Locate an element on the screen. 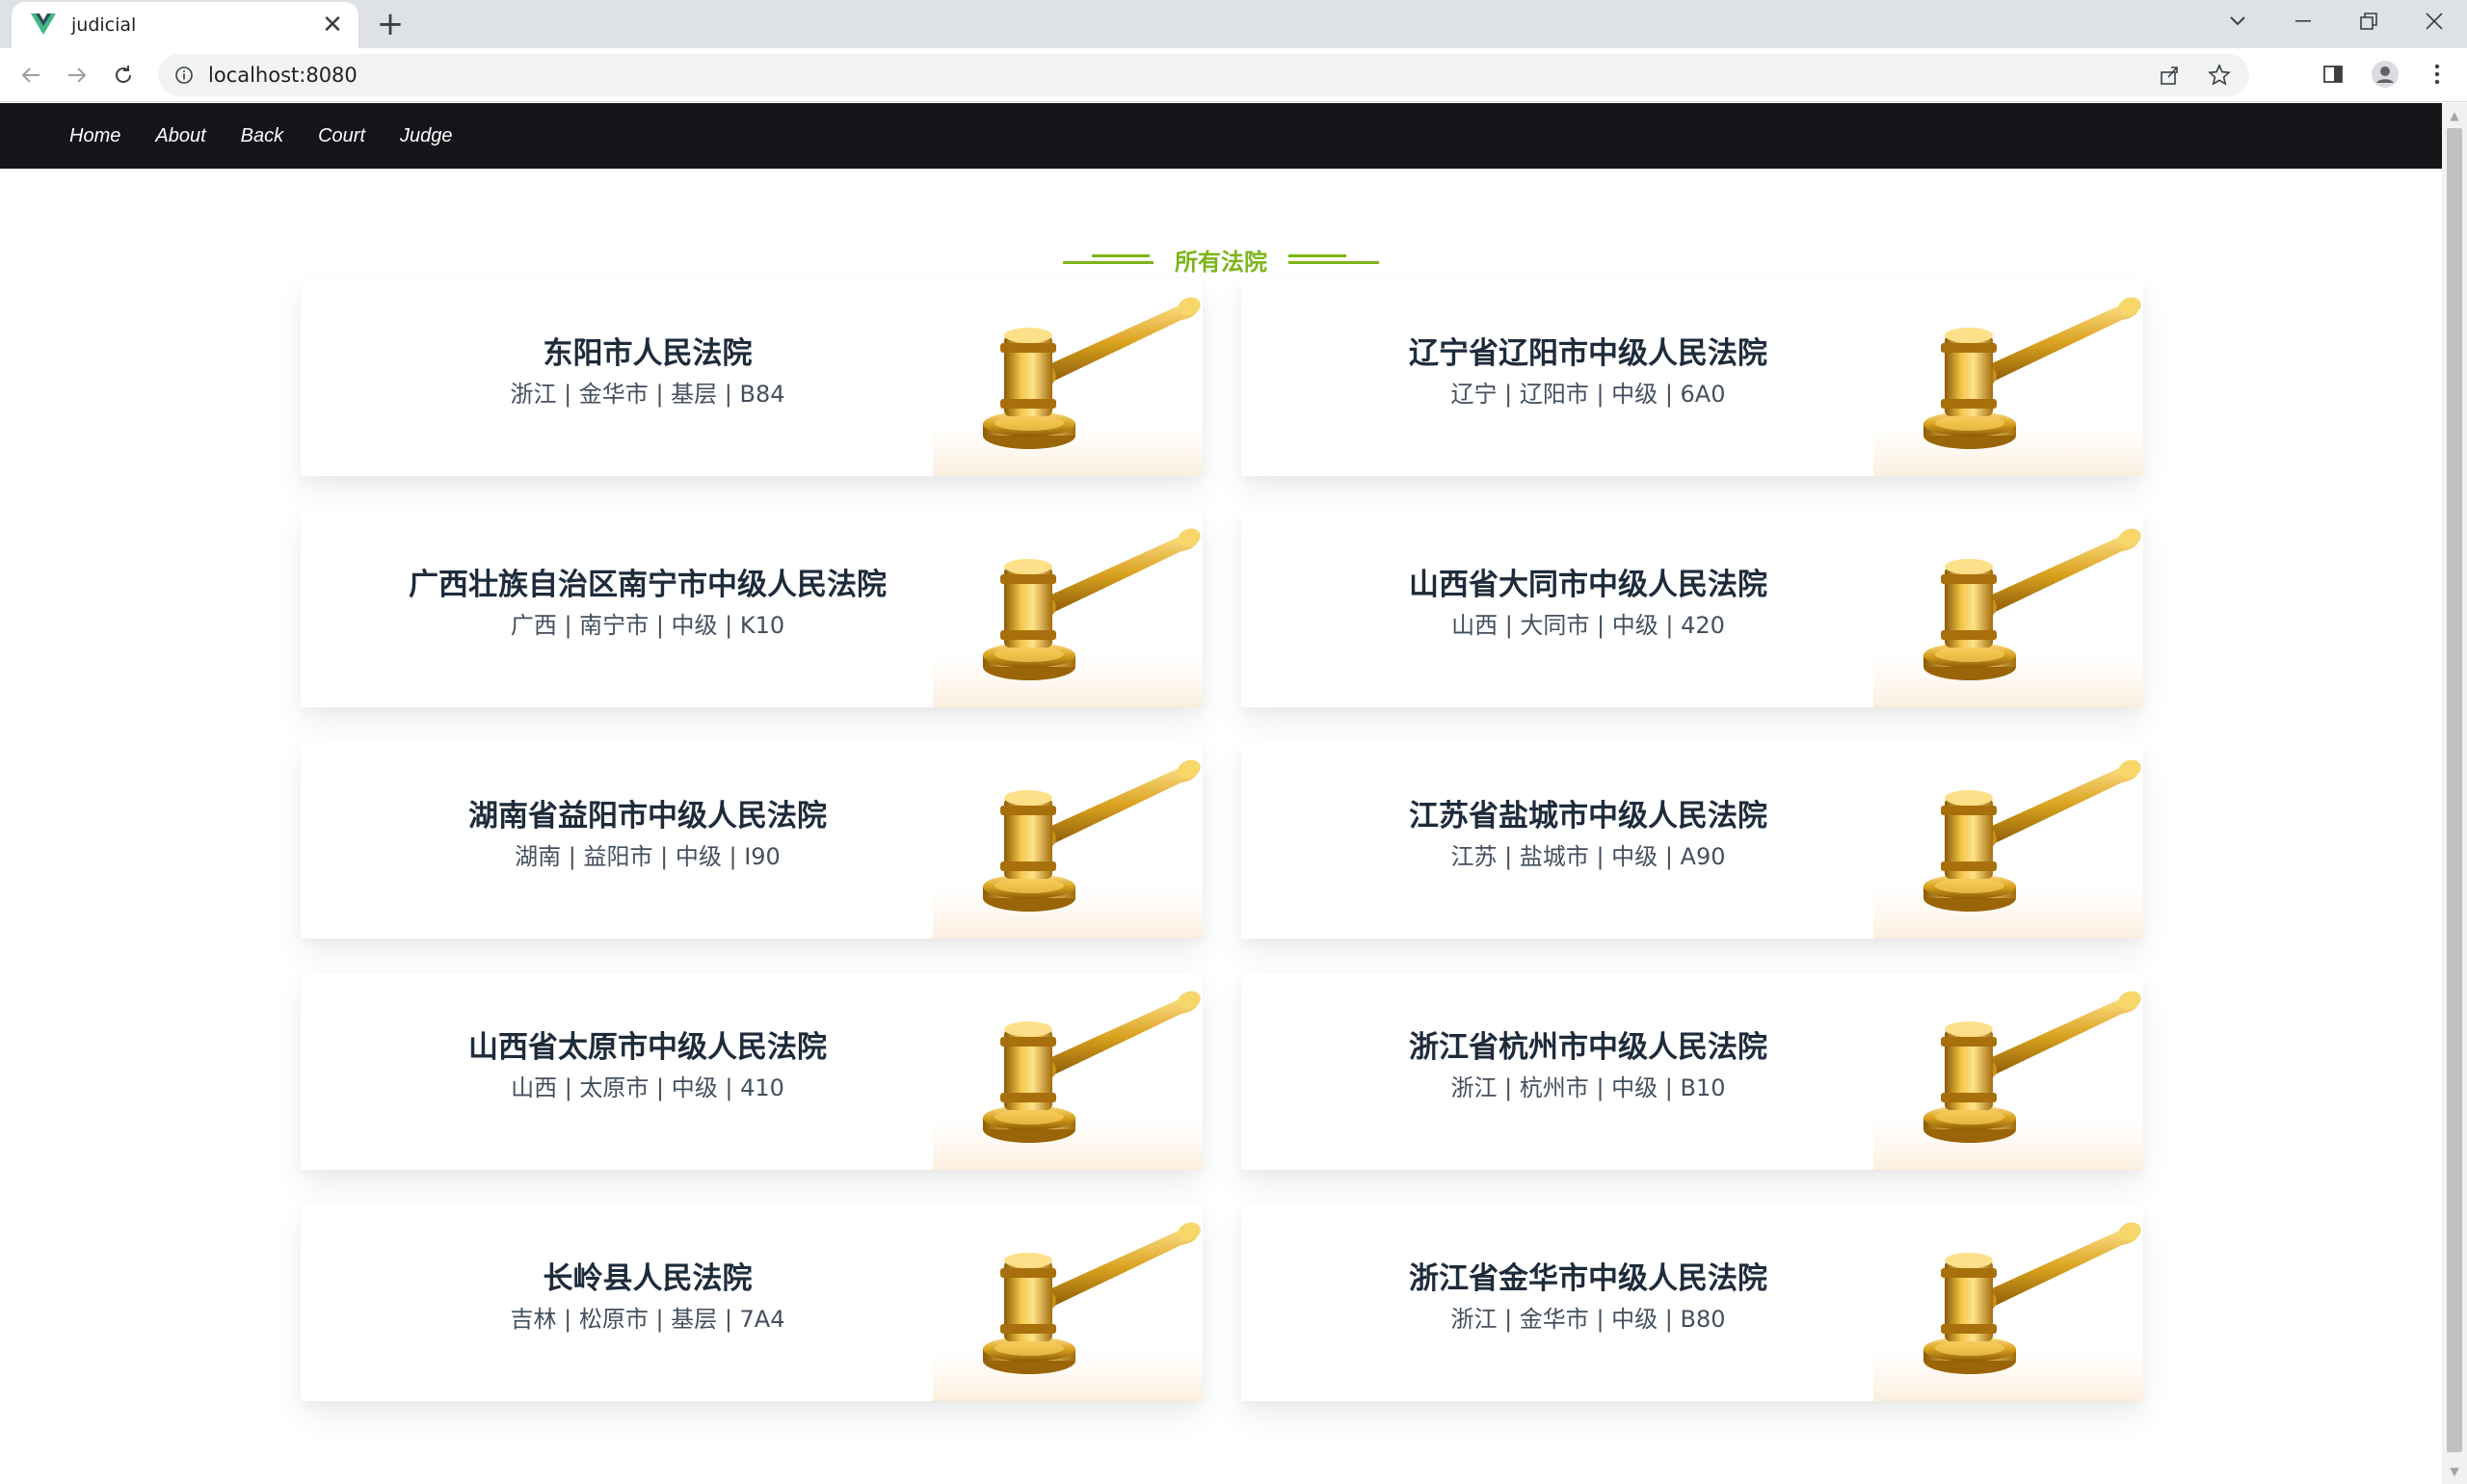 The image size is (2467, 1484). court-card: 辽宁省辽阳市中级人民法院辽宁 | 辽阳市 | 中级 | 6A0 is located at coordinates (1692, 377).